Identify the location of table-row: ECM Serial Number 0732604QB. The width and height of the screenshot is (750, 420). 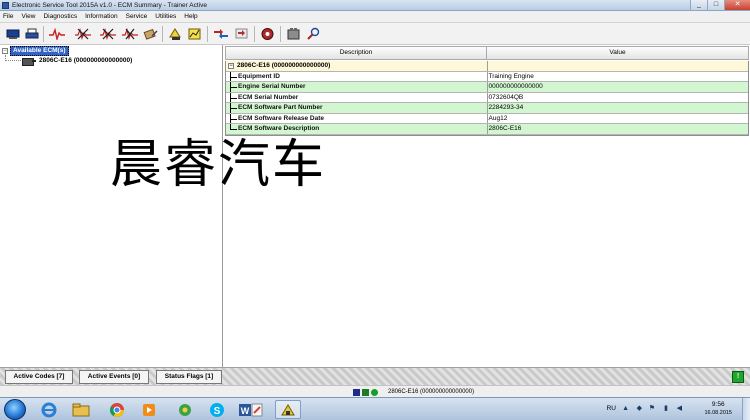
(487, 97).